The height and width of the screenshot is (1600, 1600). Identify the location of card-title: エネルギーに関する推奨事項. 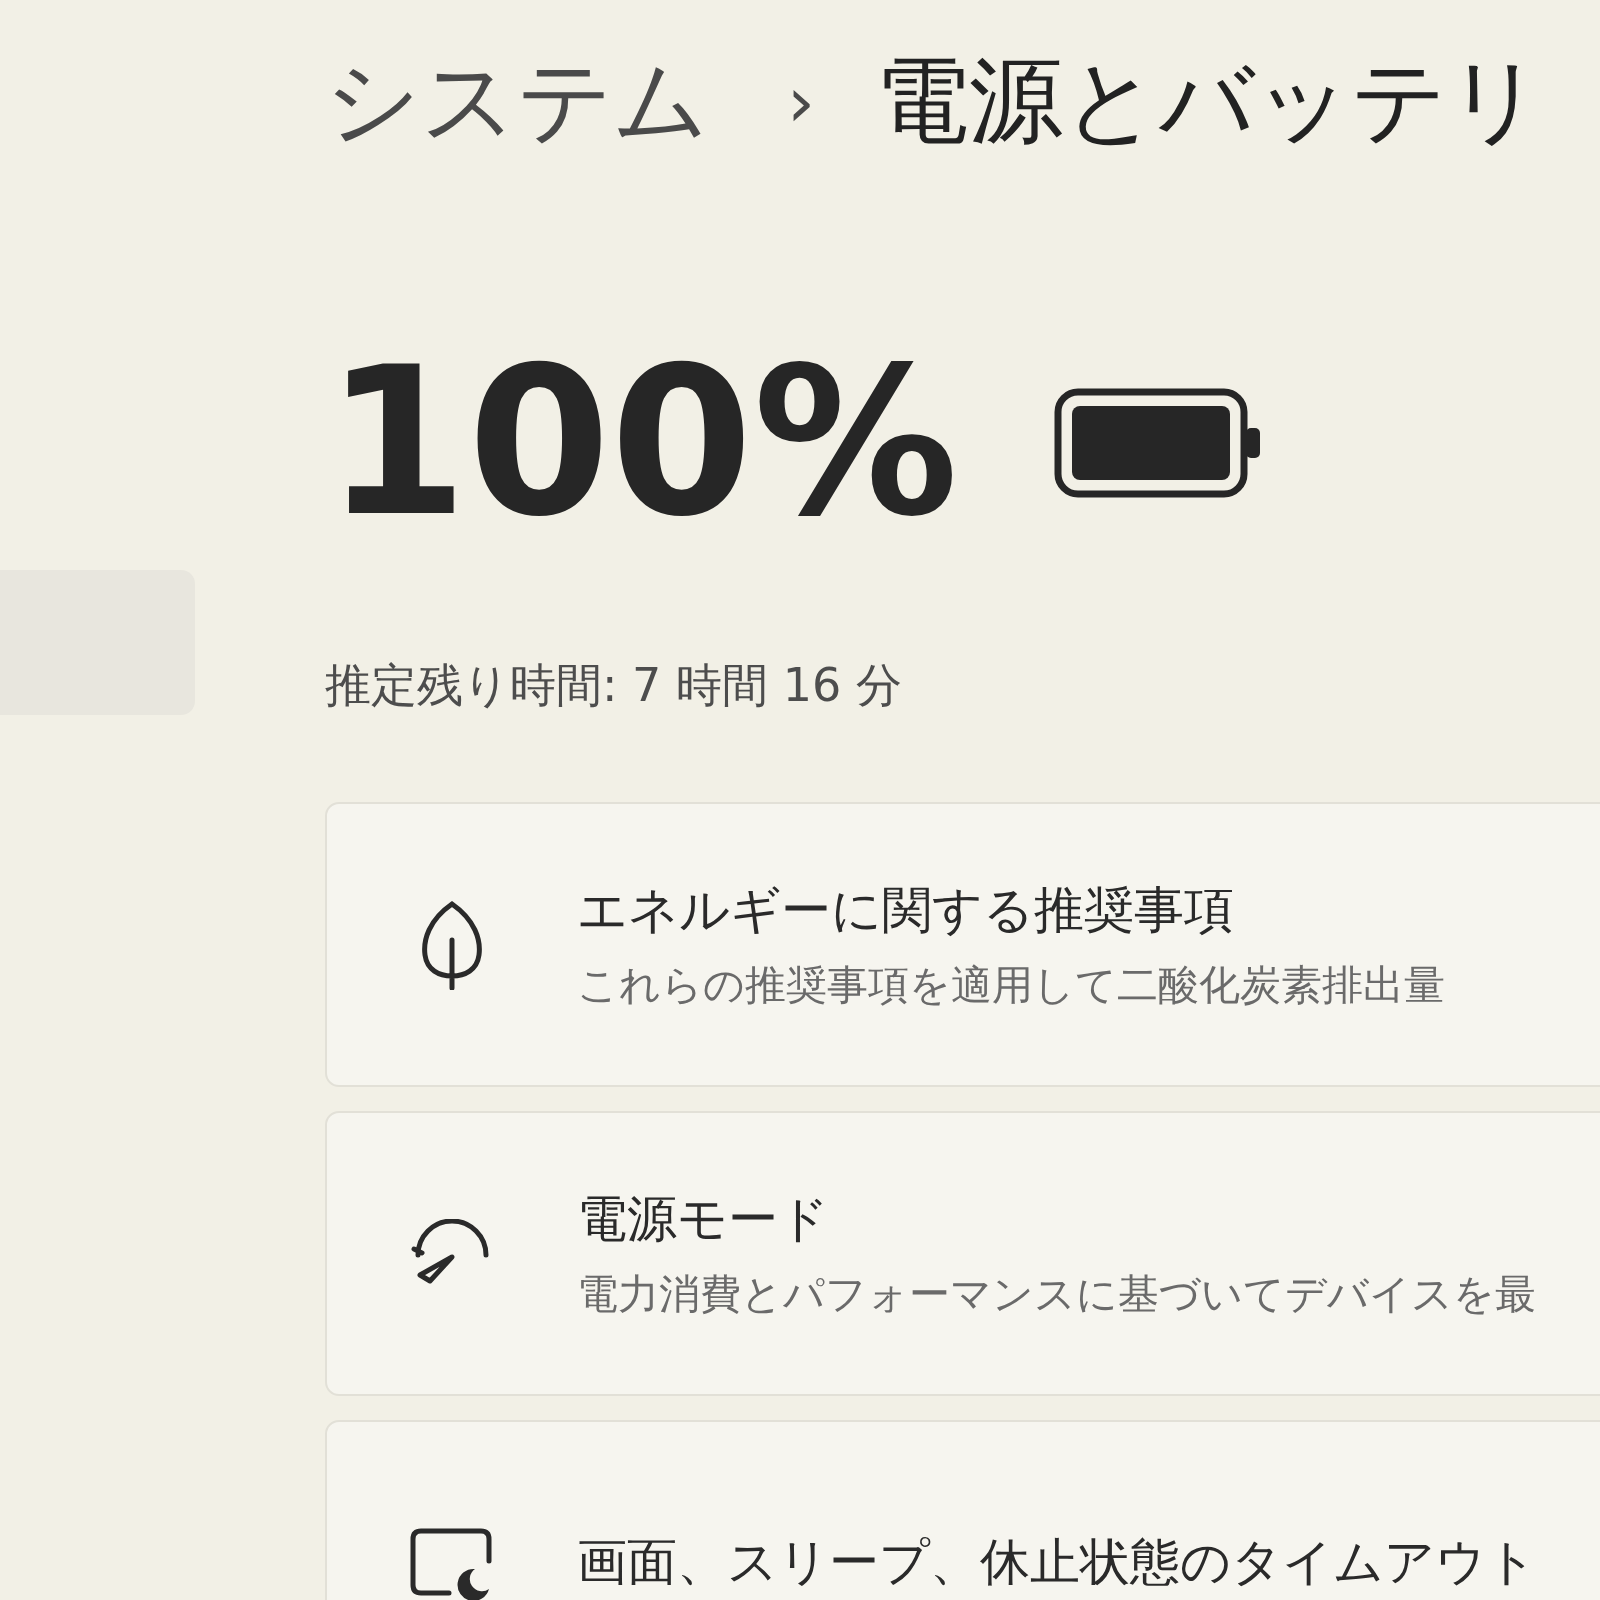
(906, 910).